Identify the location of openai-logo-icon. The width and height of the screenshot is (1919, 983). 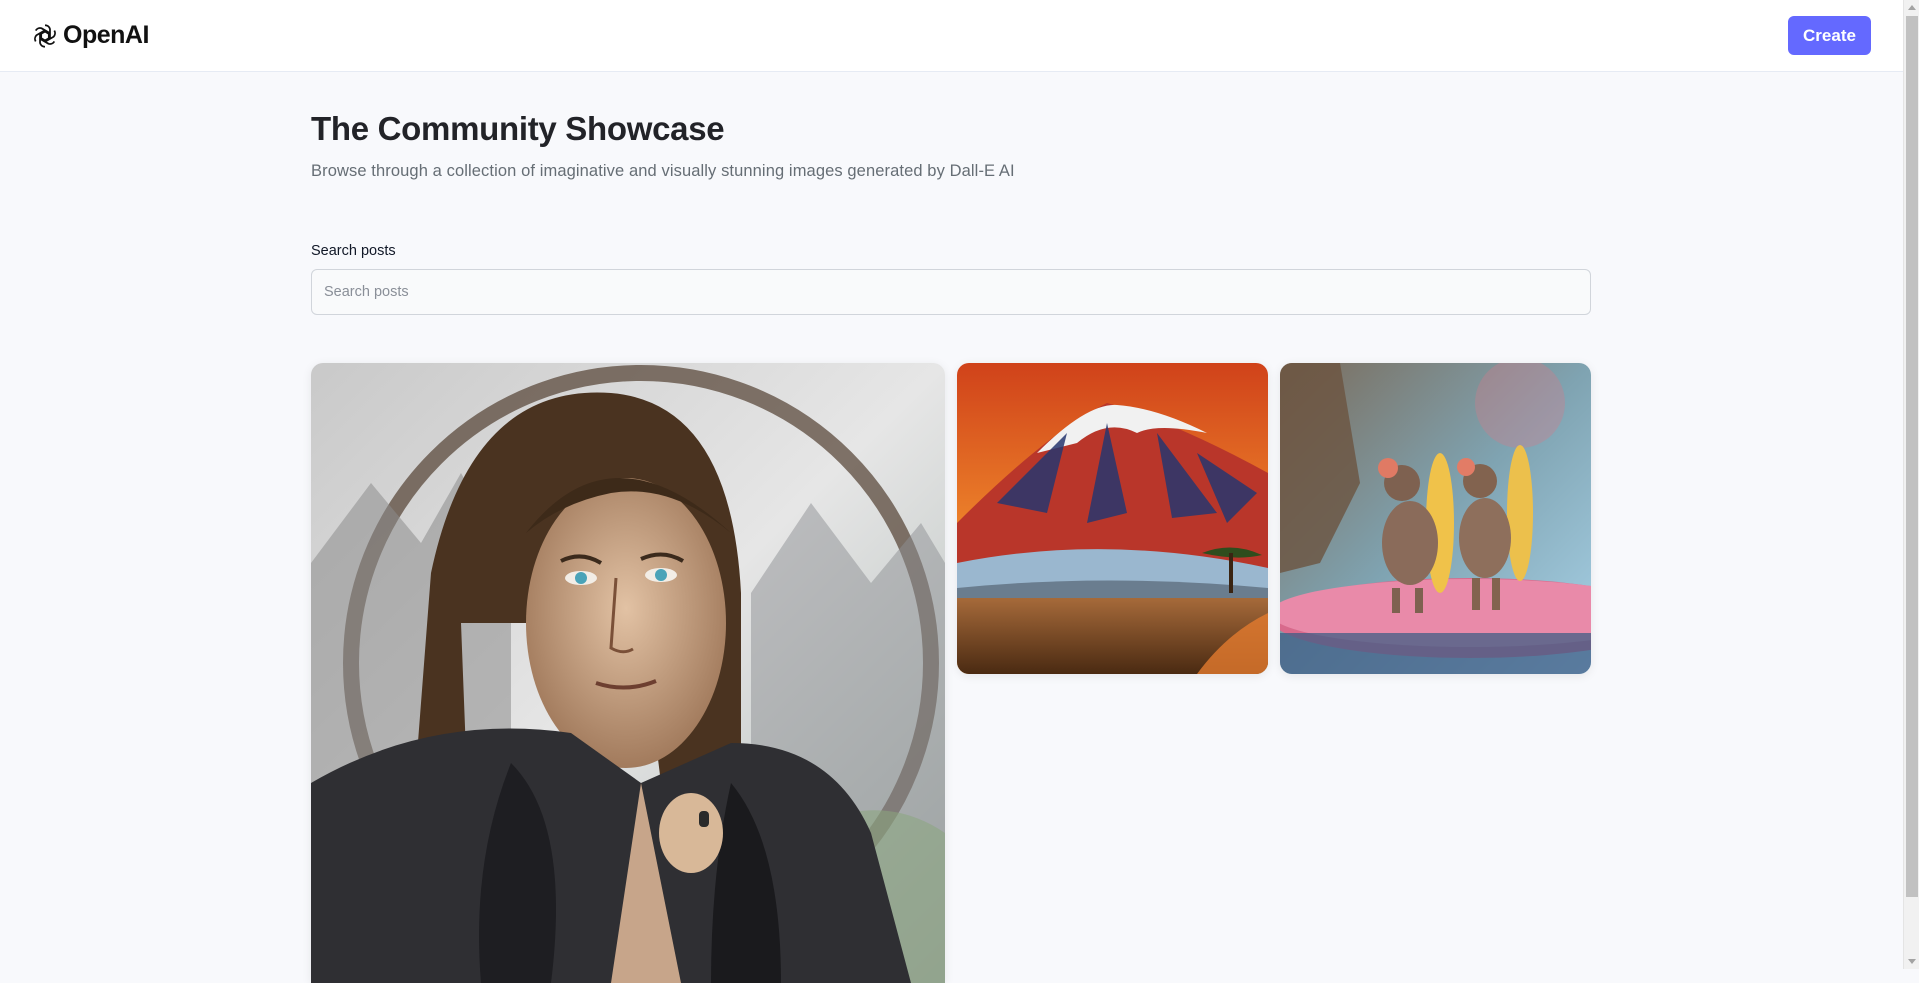
(45, 36).